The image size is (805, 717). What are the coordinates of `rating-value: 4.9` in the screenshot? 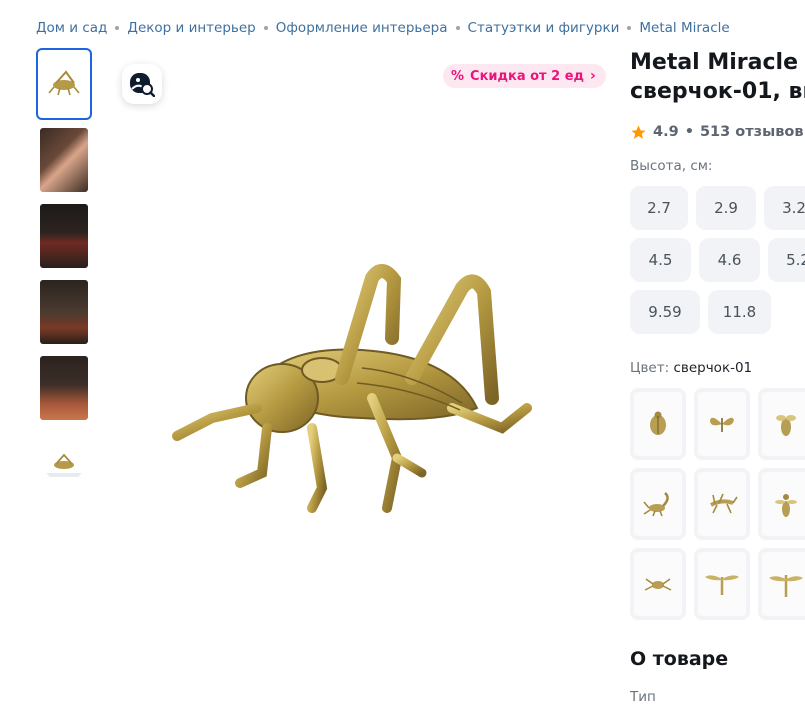 It's located at (666, 132).